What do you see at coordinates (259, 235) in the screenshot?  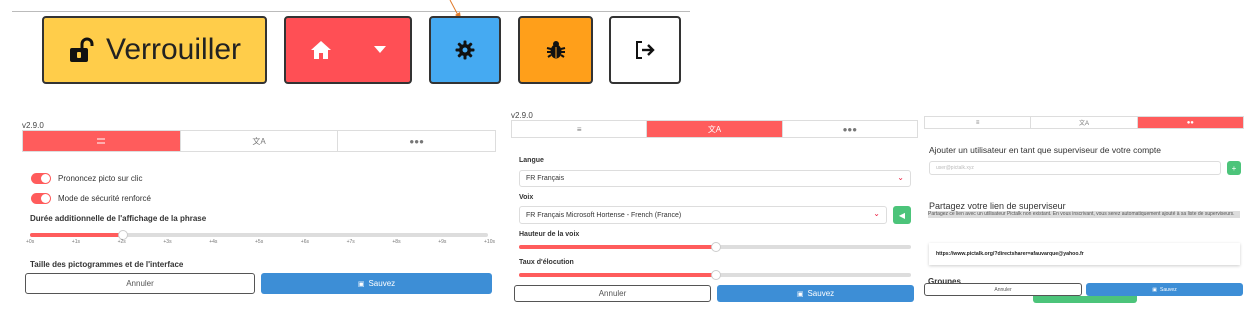 I see `duration-slider` at bounding box center [259, 235].